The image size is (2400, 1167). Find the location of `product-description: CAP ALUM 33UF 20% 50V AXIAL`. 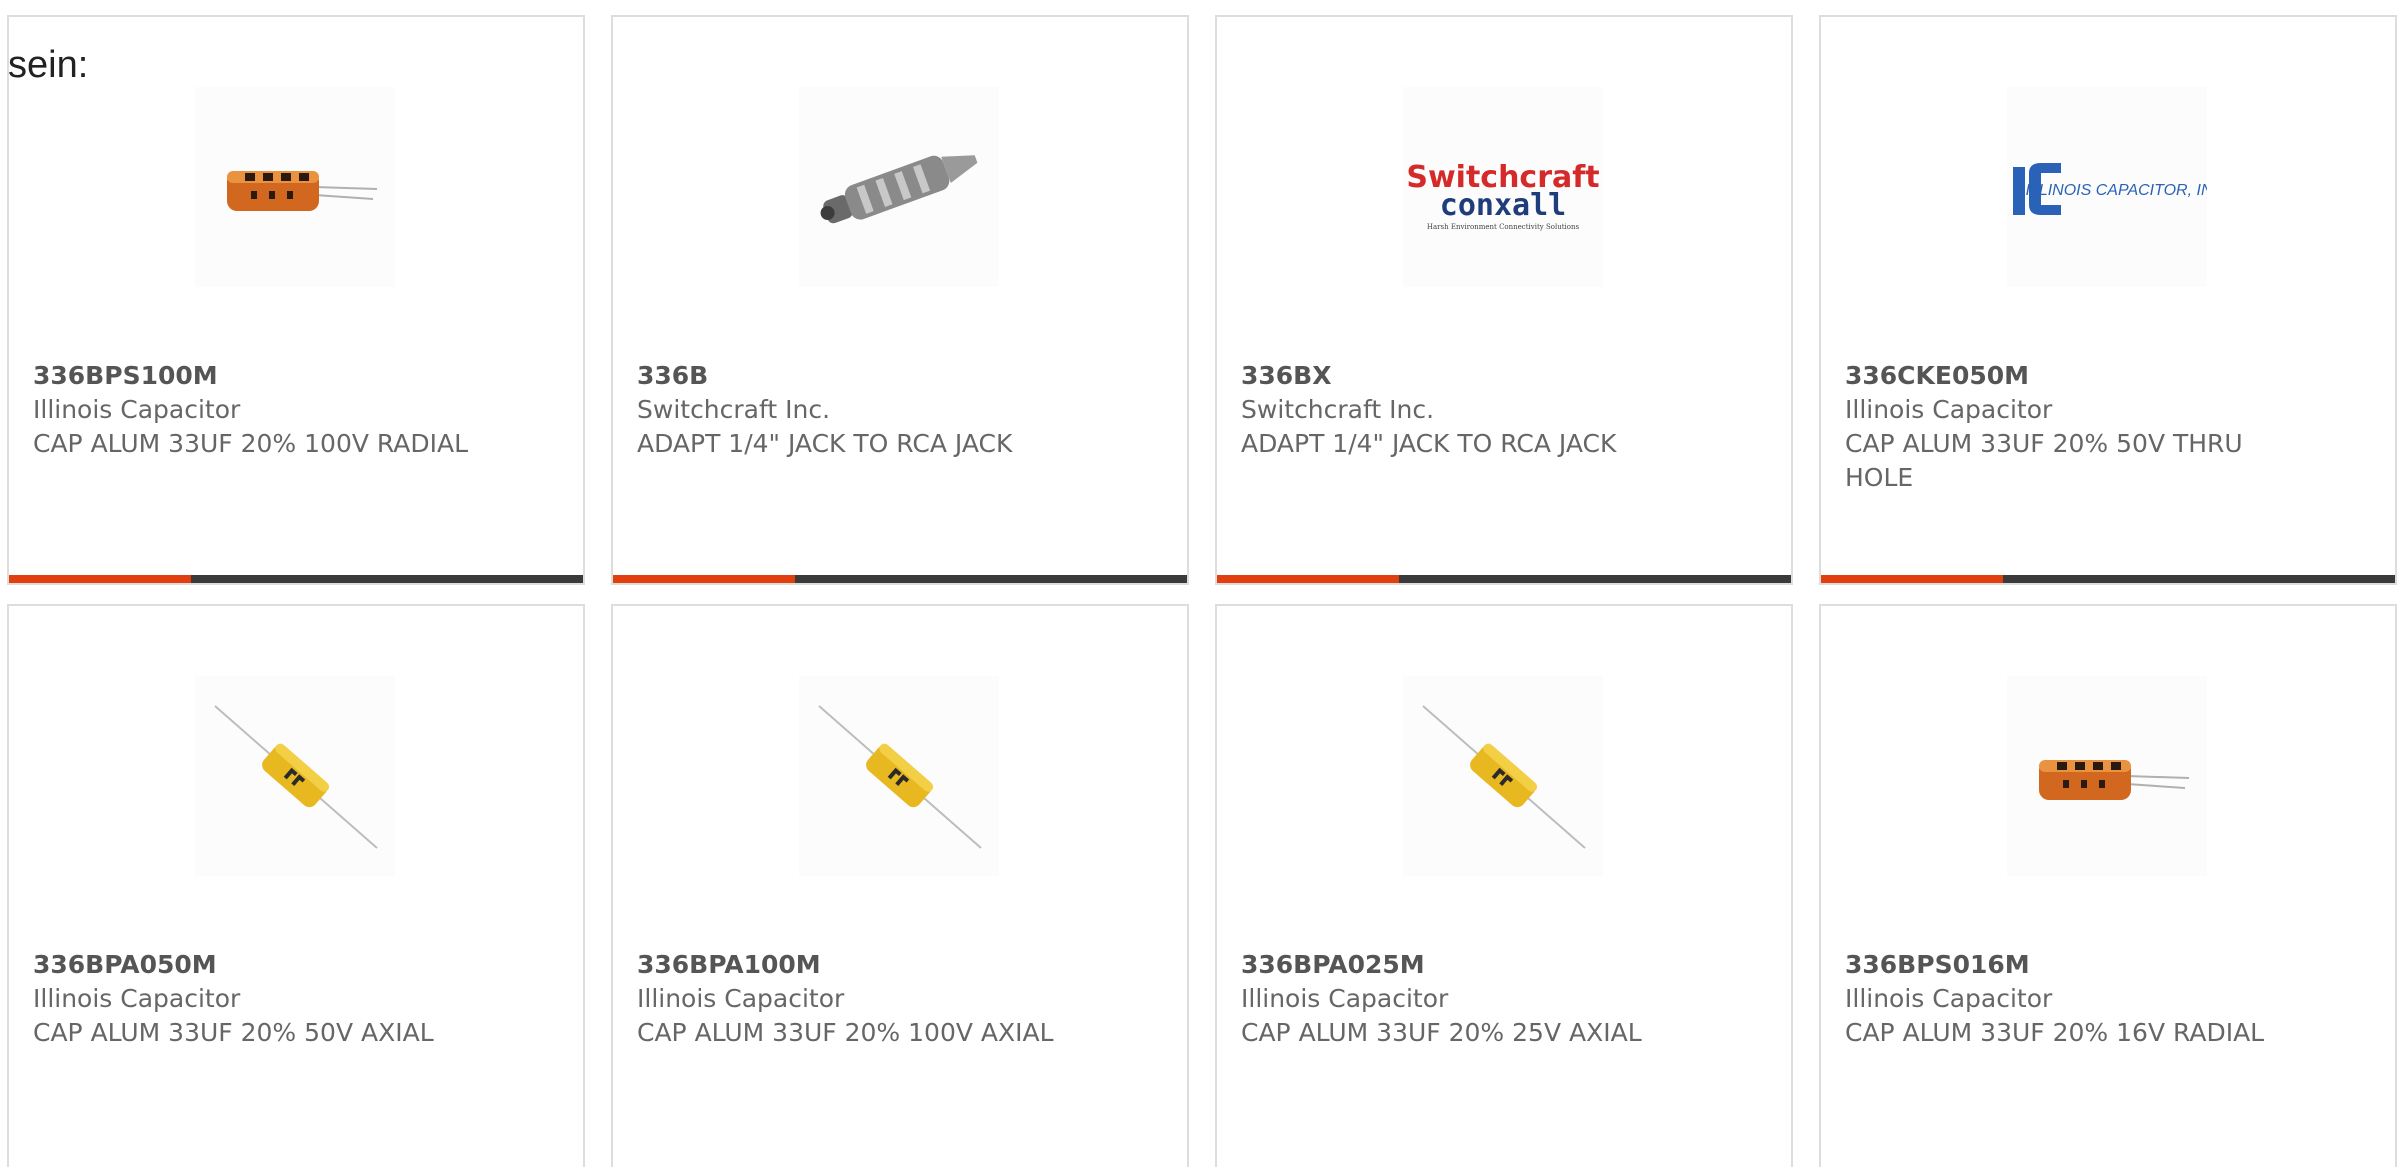

product-description: CAP ALUM 33UF 20% 50V AXIAL is located at coordinates (233, 1032).